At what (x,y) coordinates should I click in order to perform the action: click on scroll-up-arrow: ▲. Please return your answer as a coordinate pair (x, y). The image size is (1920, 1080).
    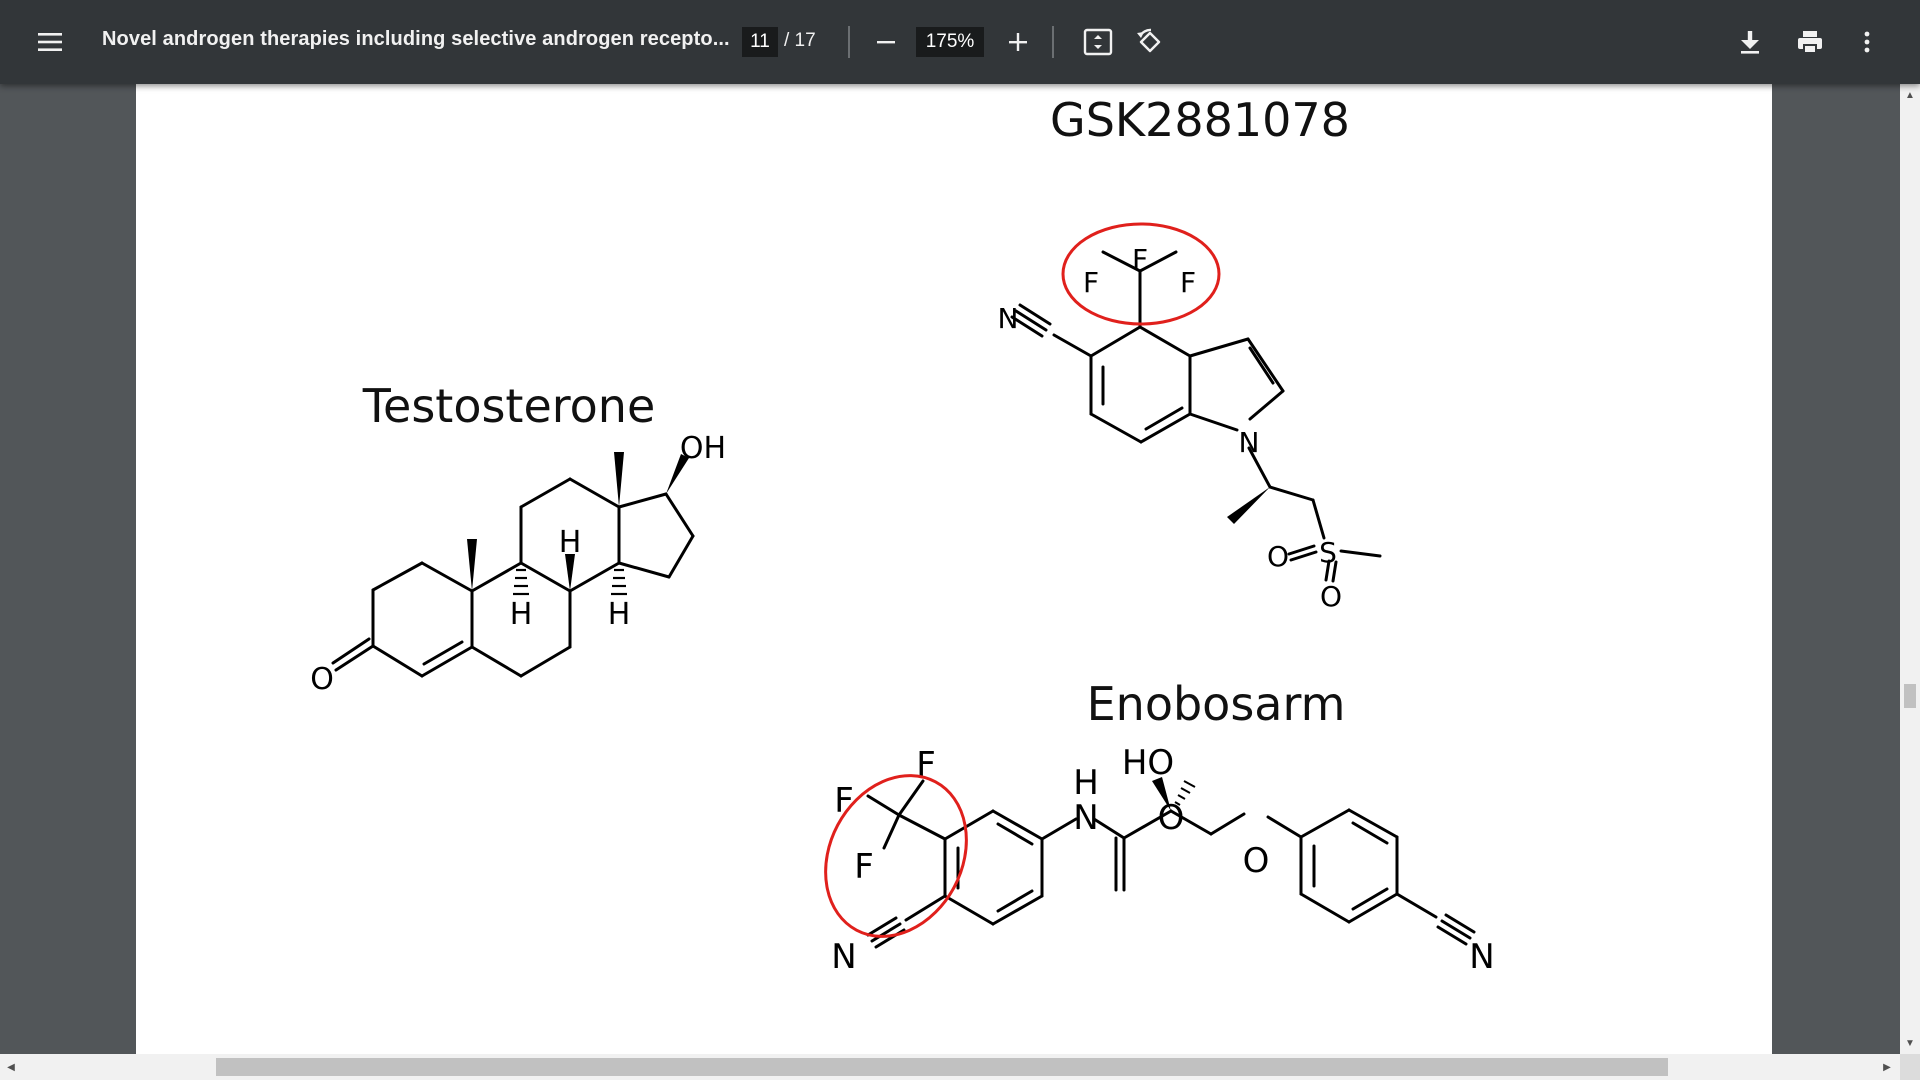
    Looking at the image, I should click on (1910, 95).